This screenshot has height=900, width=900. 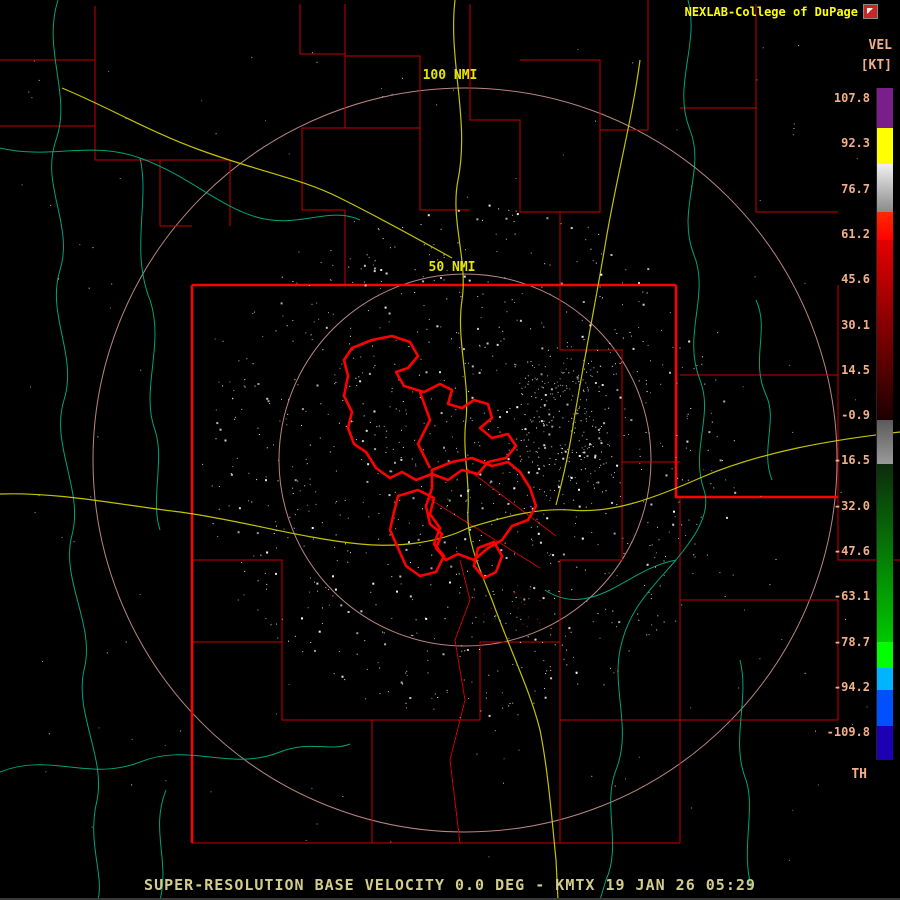 I want to click on colorbar-tick-label: 14.5, so click(x=855, y=369).